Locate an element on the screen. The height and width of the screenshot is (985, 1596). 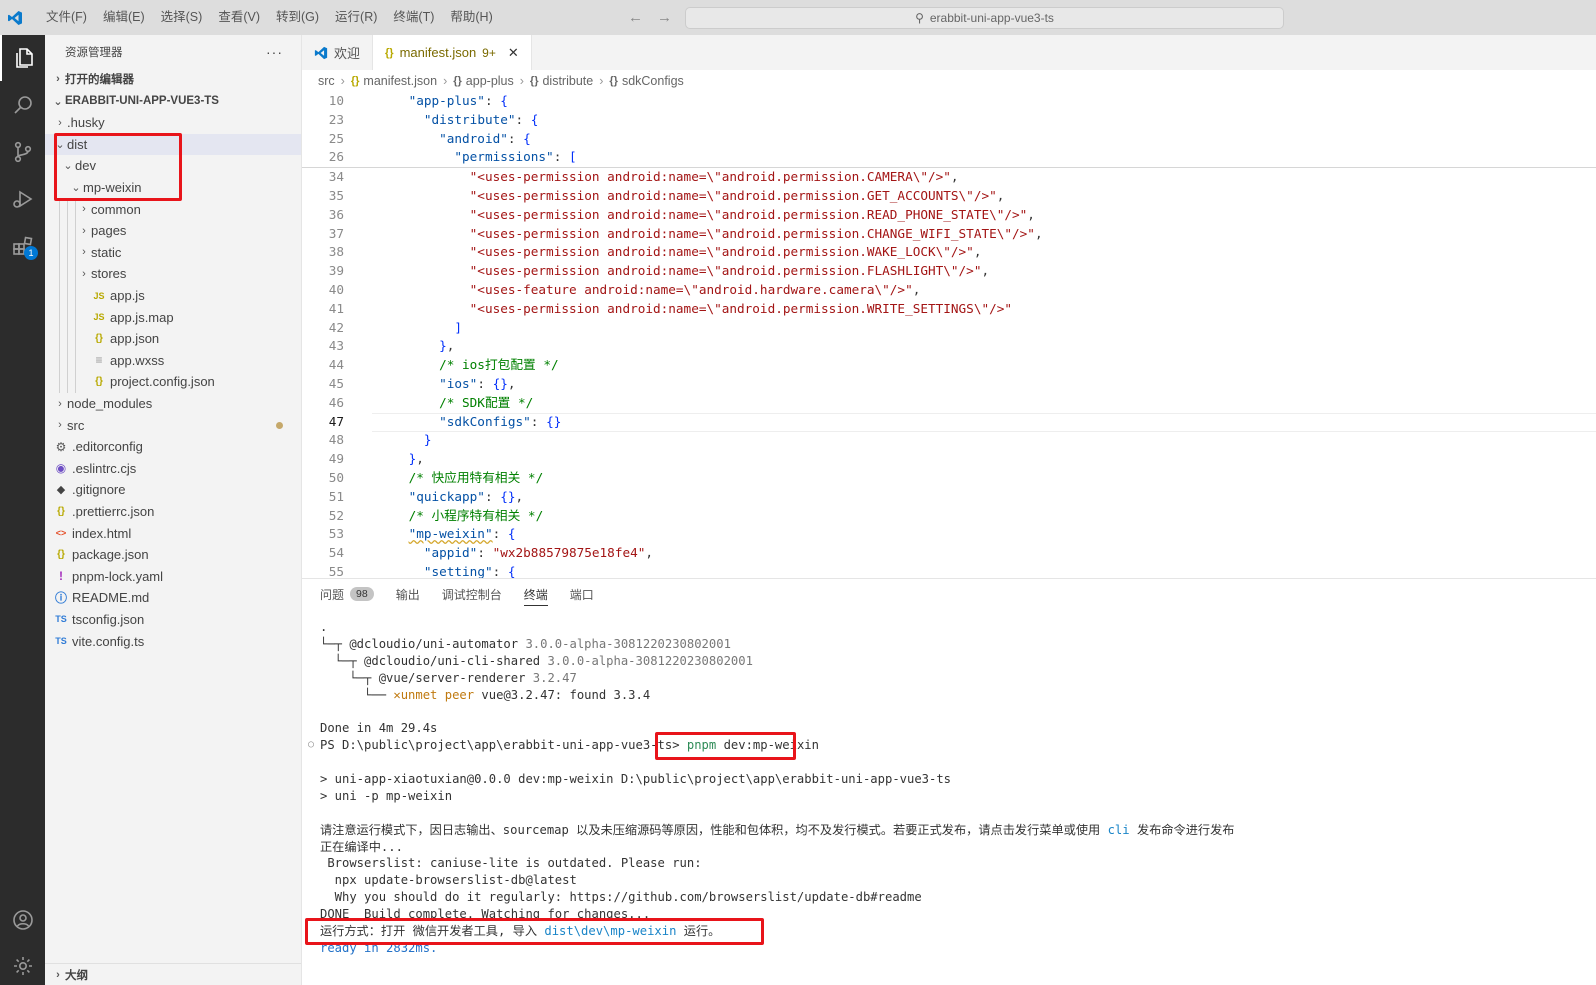
tree-item: ◉ .eslintrc.cjs is located at coordinates (173, 469).